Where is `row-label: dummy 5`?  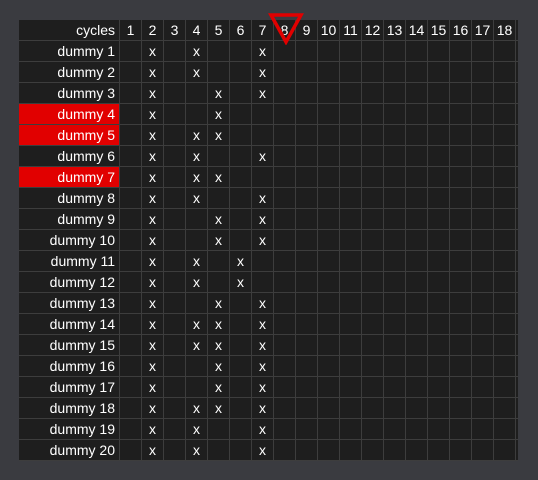 row-label: dummy 5 is located at coordinates (69, 135).